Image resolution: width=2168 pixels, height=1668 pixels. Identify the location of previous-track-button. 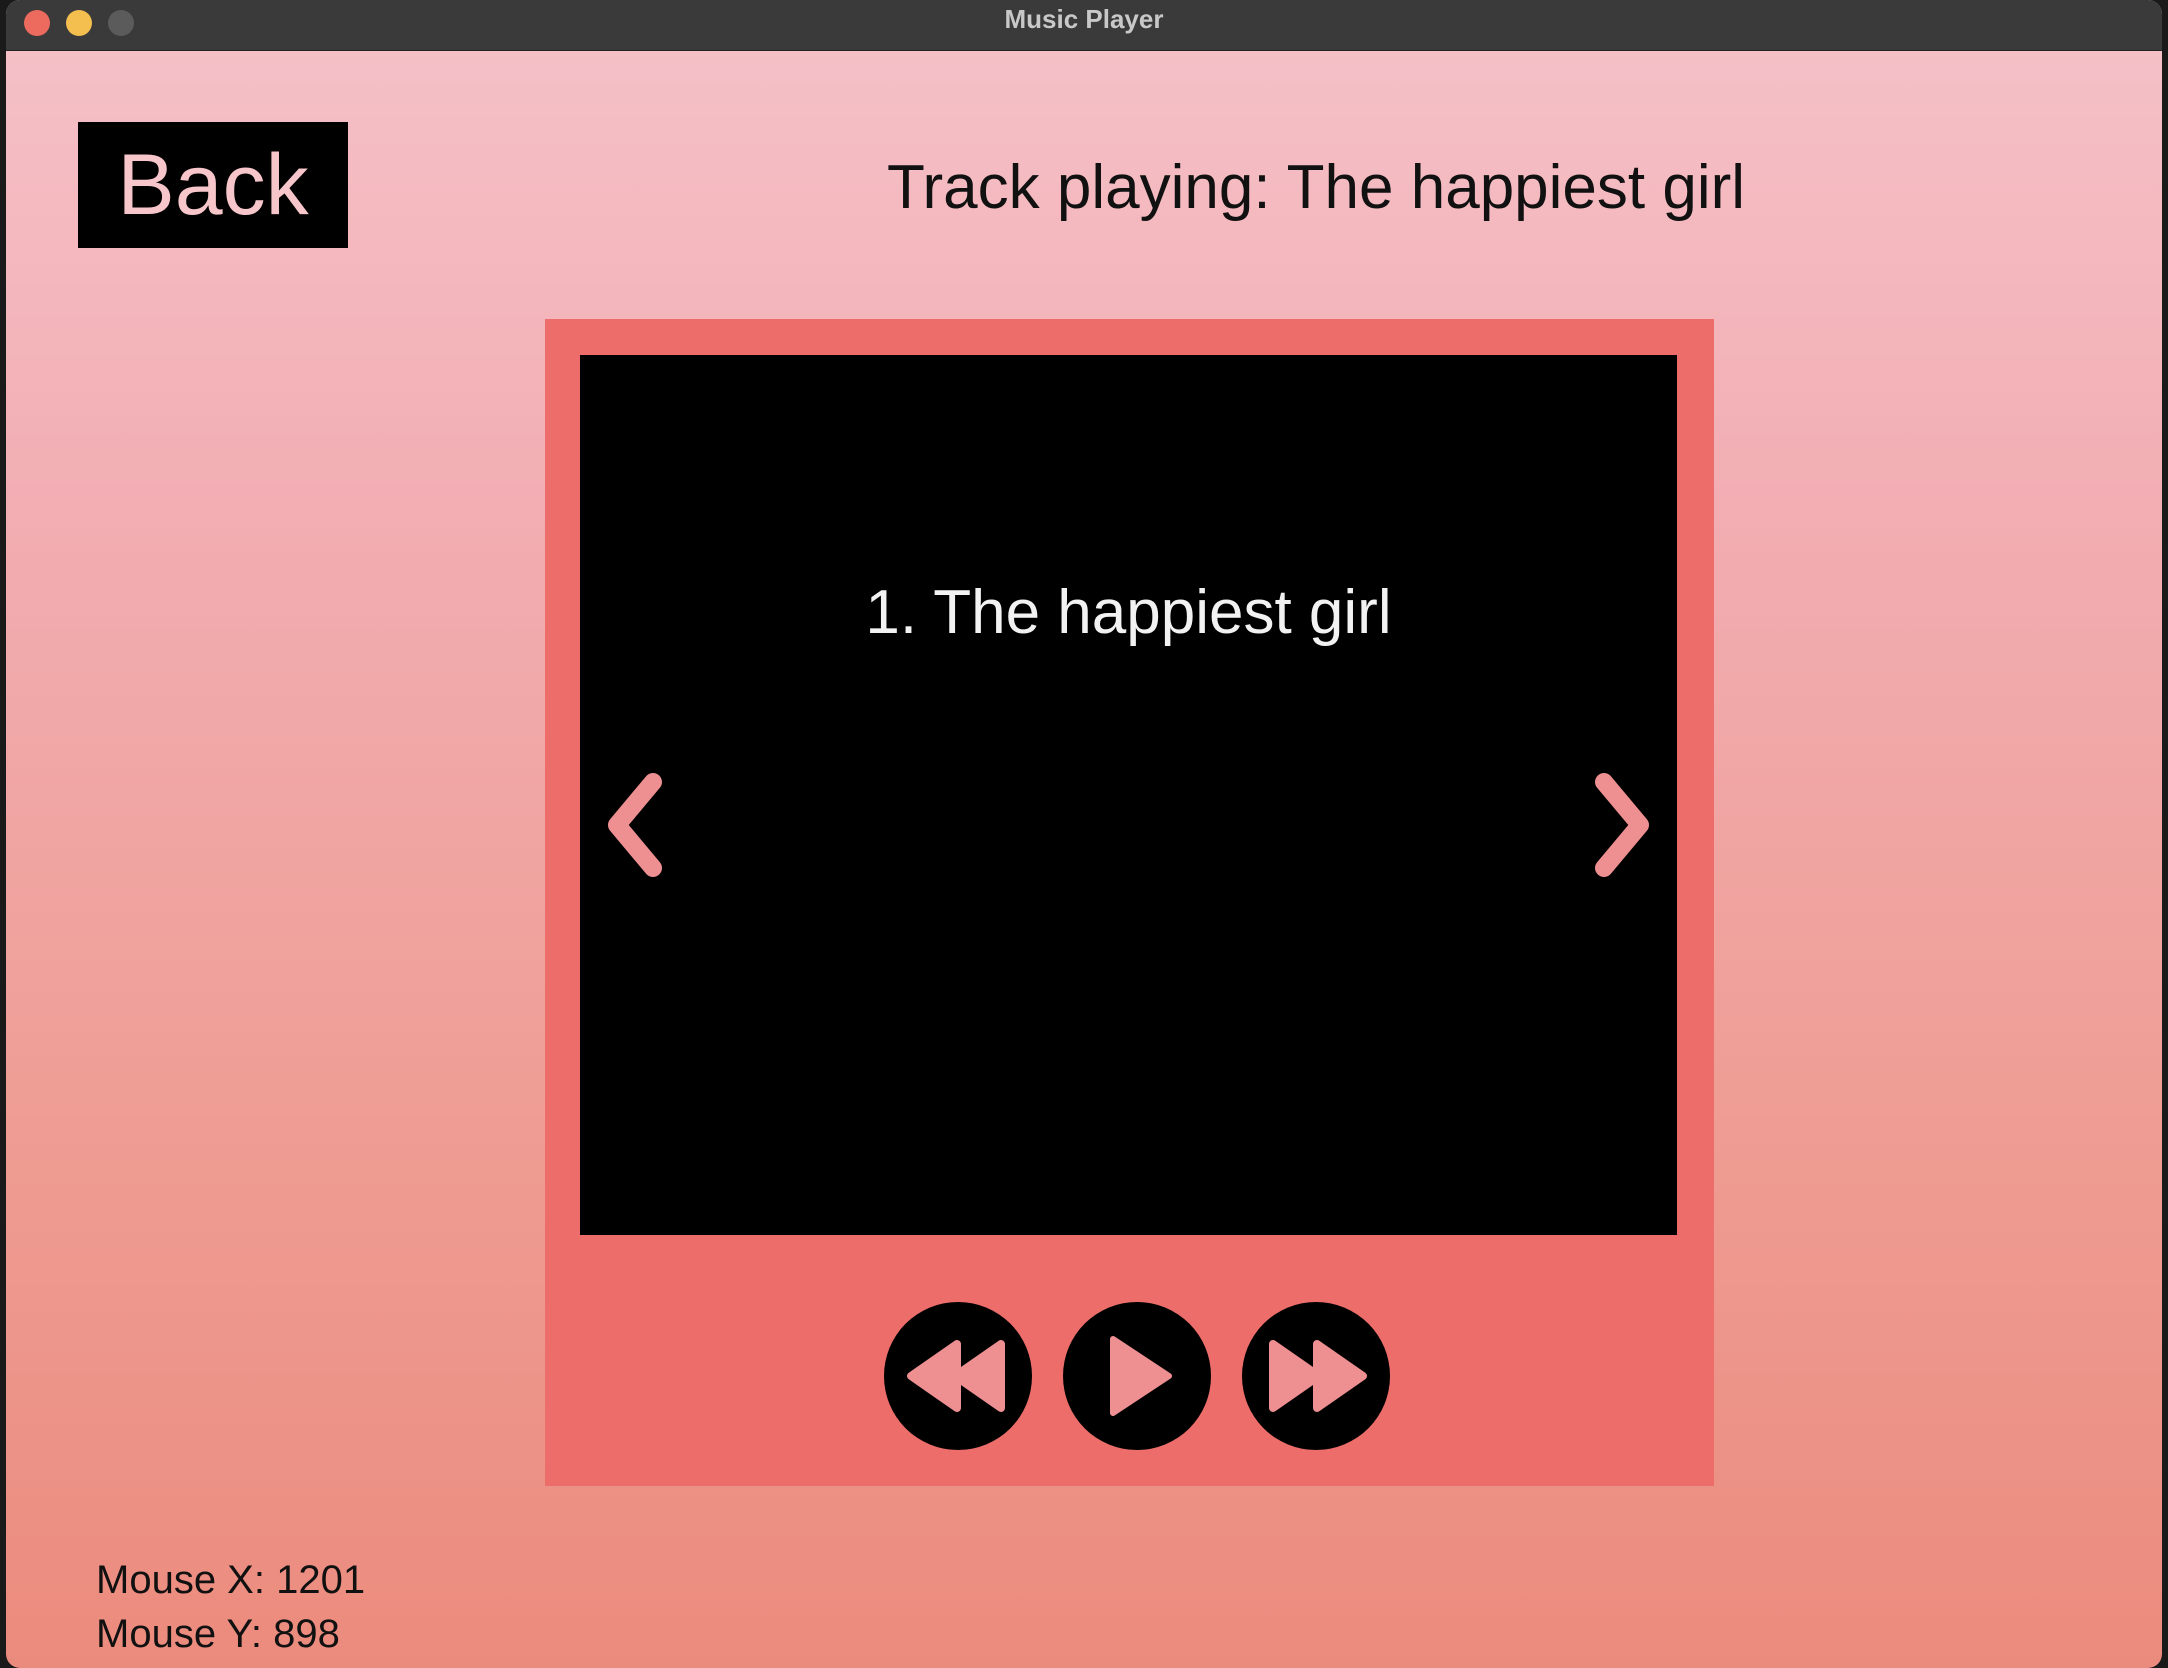
(635, 825).